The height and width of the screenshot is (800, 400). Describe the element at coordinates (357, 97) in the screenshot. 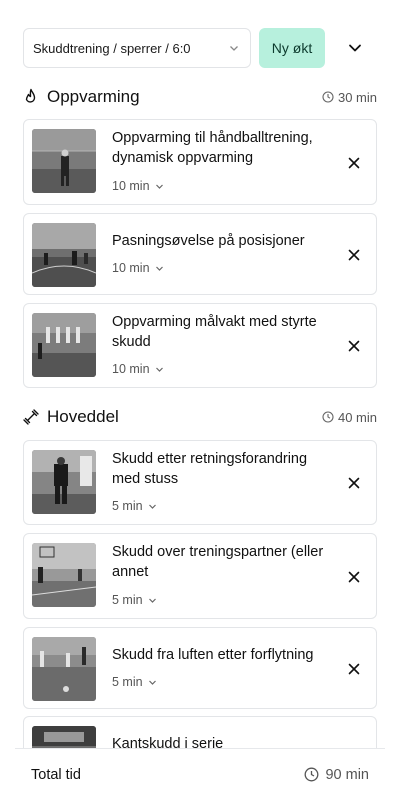

I see `section-time: 30 min` at that location.